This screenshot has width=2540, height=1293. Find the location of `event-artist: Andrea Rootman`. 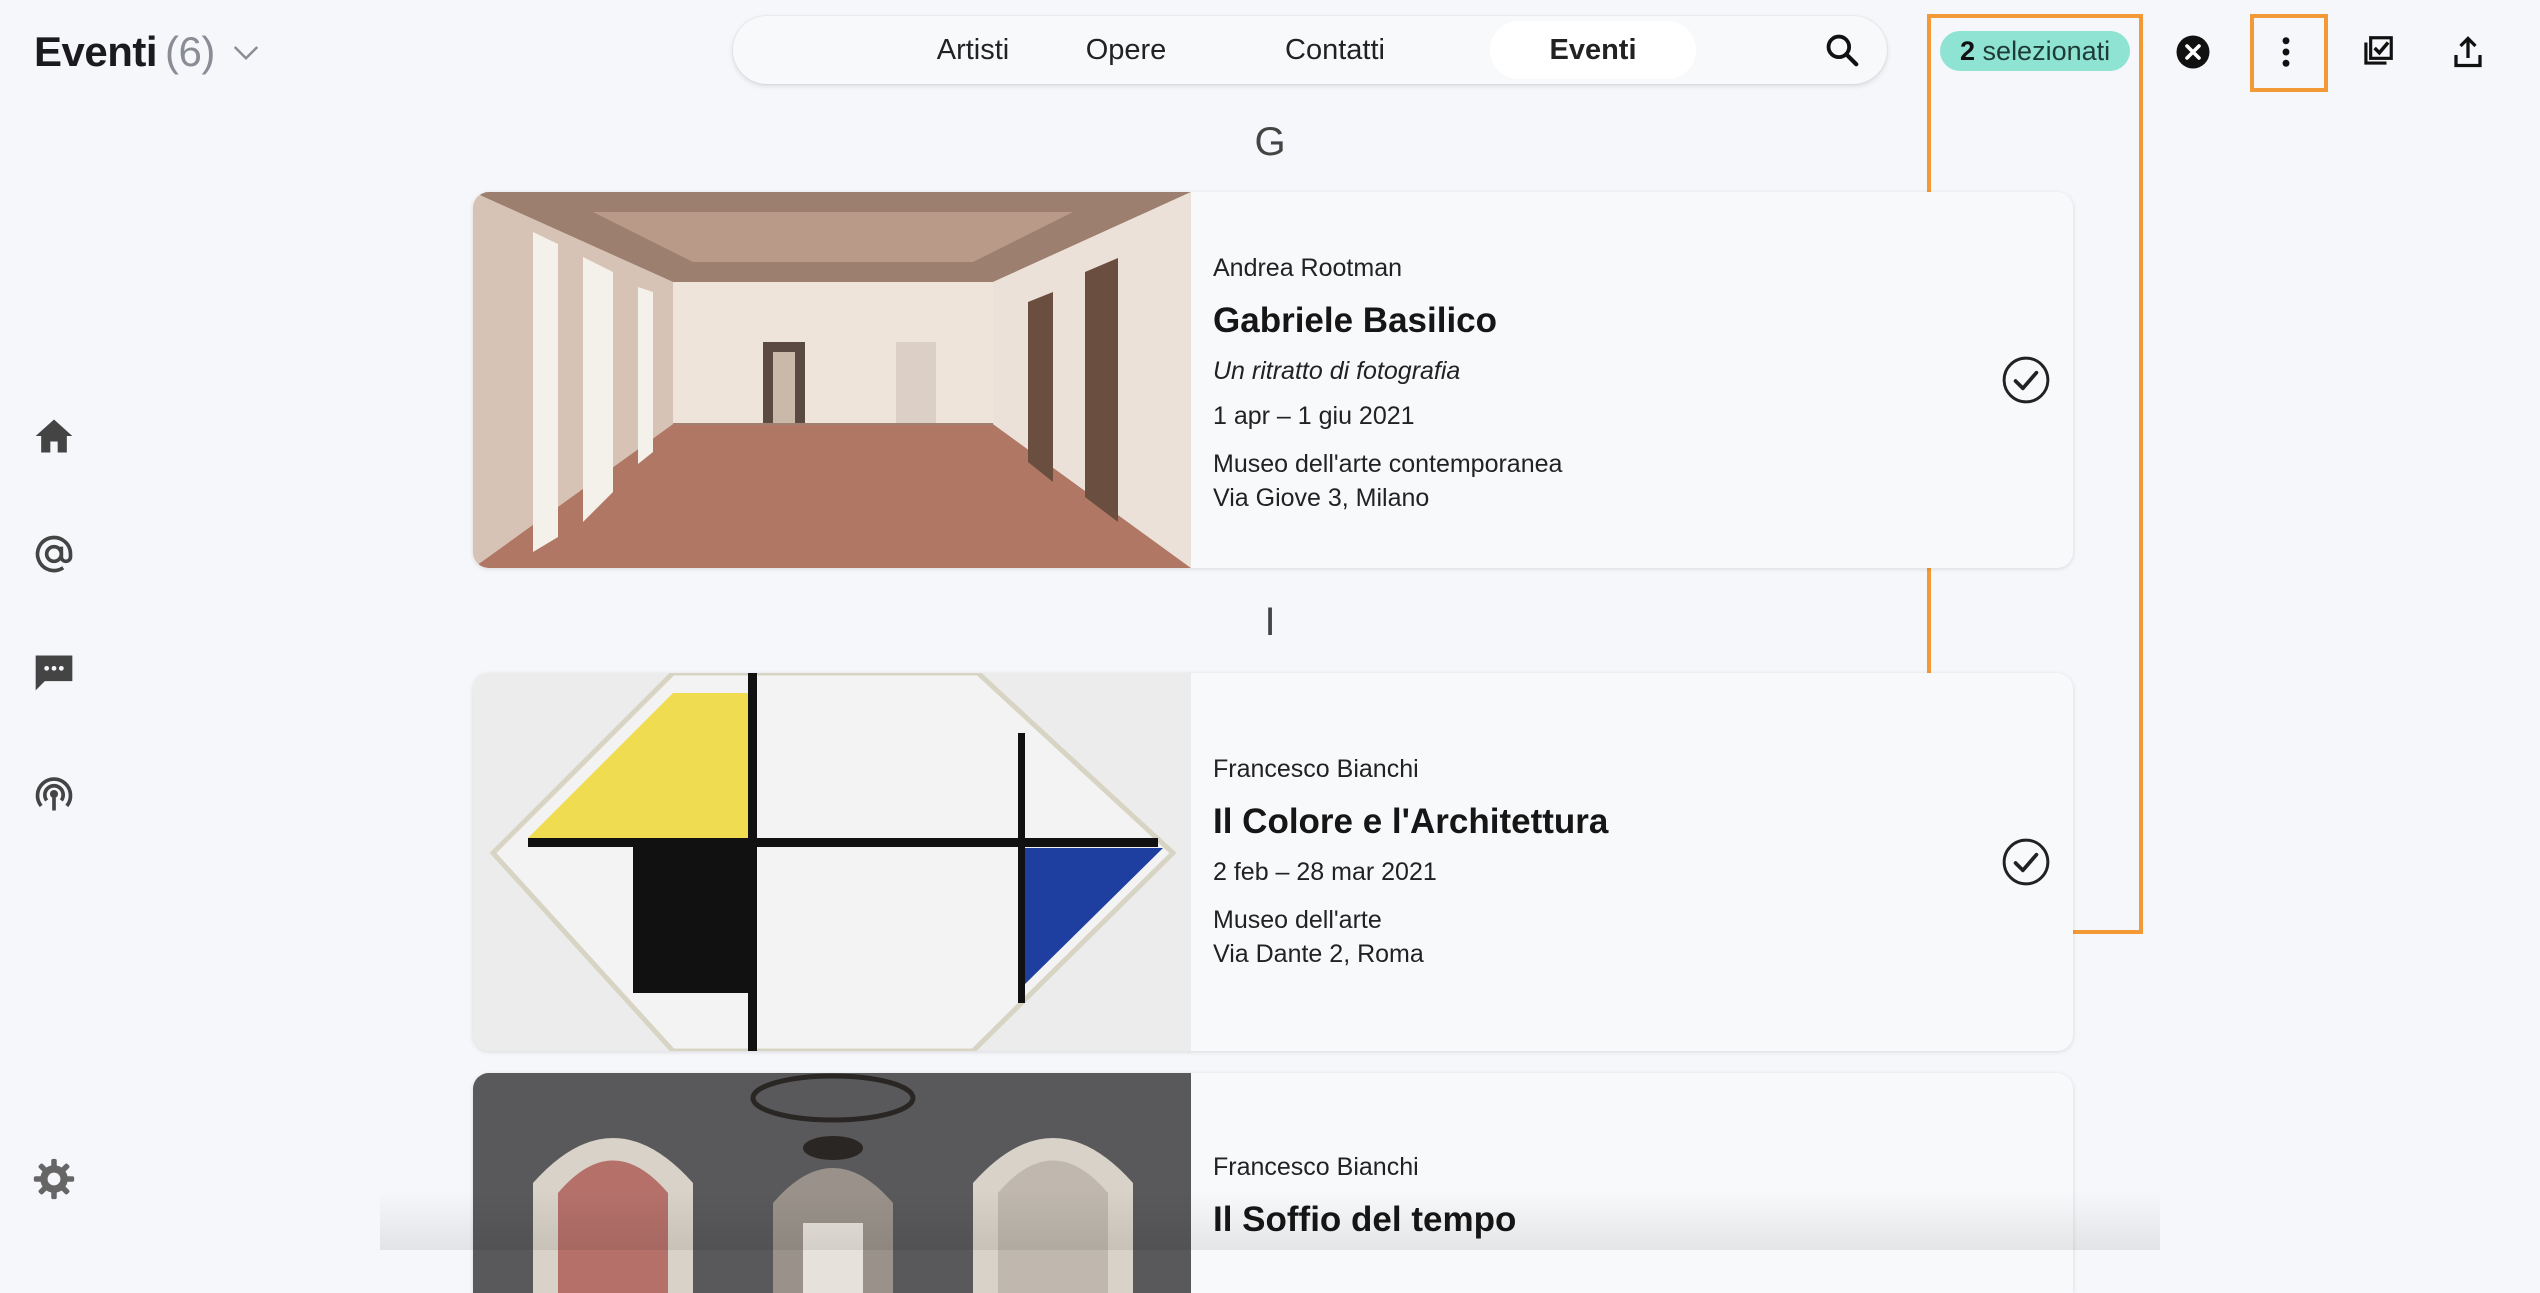

event-artist: Andrea Rootman is located at coordinates (1308, 268).